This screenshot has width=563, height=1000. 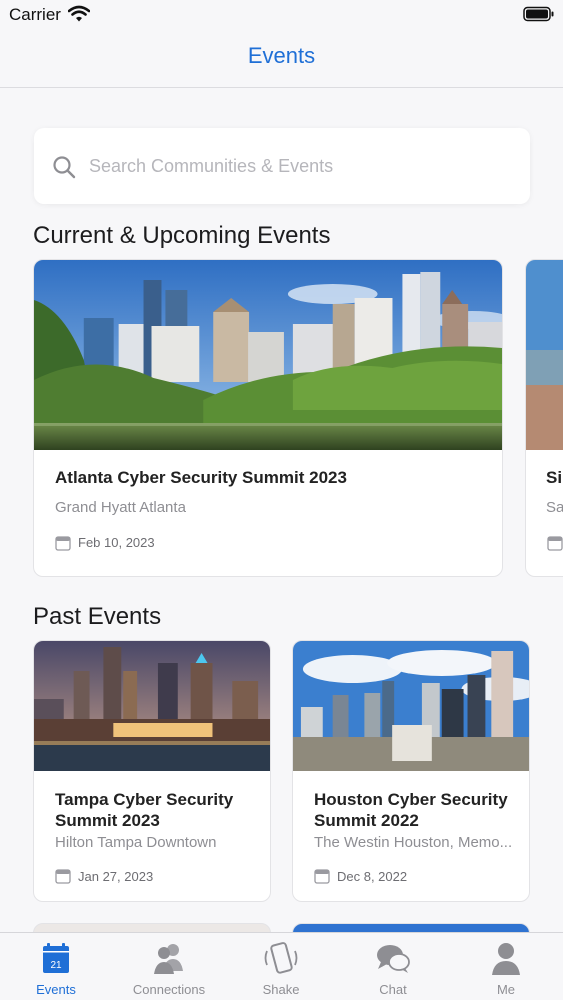 I want to click on past-section-title: Past Events, so click(x=97, y=616).